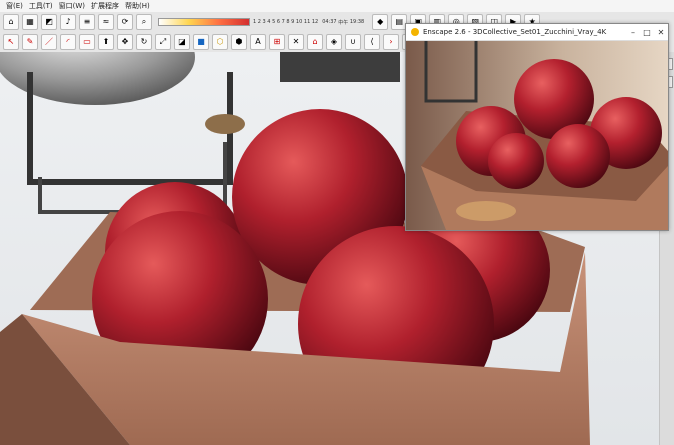 This screenshot has height=445, width=674. I want to click on fog-icon: ≈, so click(106, 22).